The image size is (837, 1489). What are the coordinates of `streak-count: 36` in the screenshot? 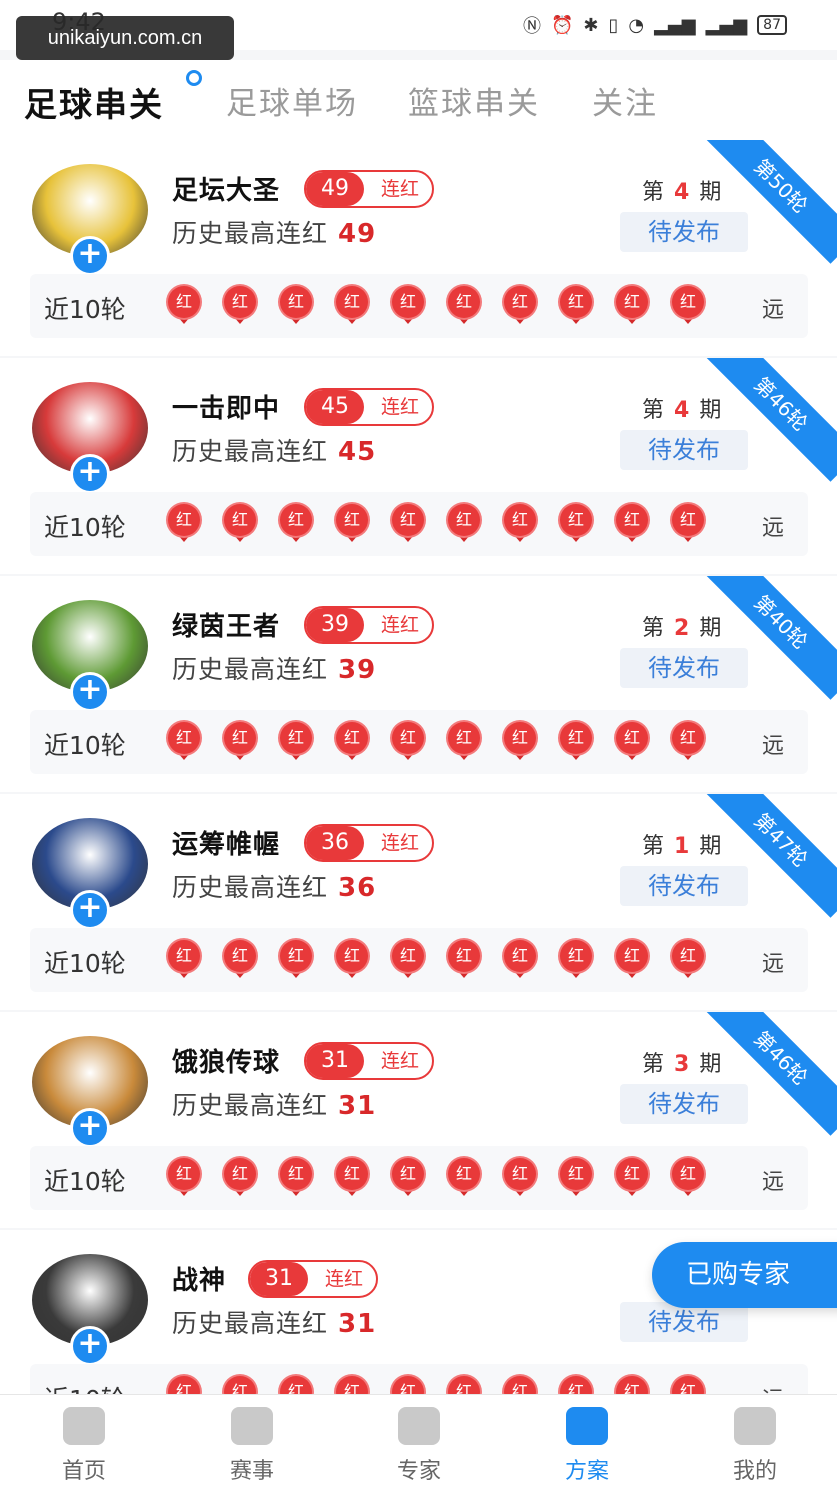 It's located at (335, 843).